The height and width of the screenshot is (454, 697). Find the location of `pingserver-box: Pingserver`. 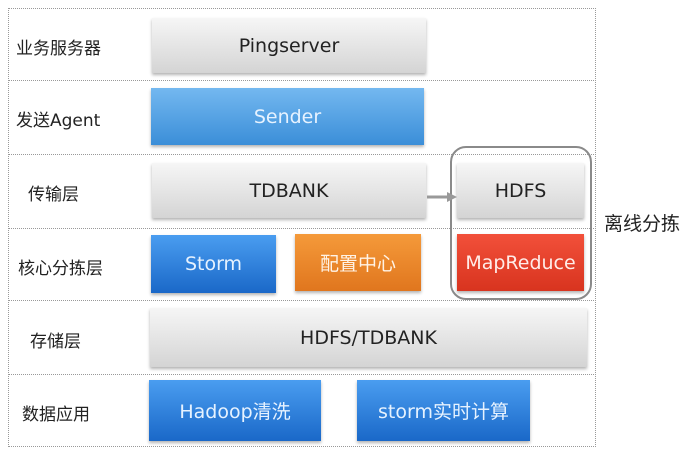

pingserver-box: Pingserver is located at coordinates (289, 45).